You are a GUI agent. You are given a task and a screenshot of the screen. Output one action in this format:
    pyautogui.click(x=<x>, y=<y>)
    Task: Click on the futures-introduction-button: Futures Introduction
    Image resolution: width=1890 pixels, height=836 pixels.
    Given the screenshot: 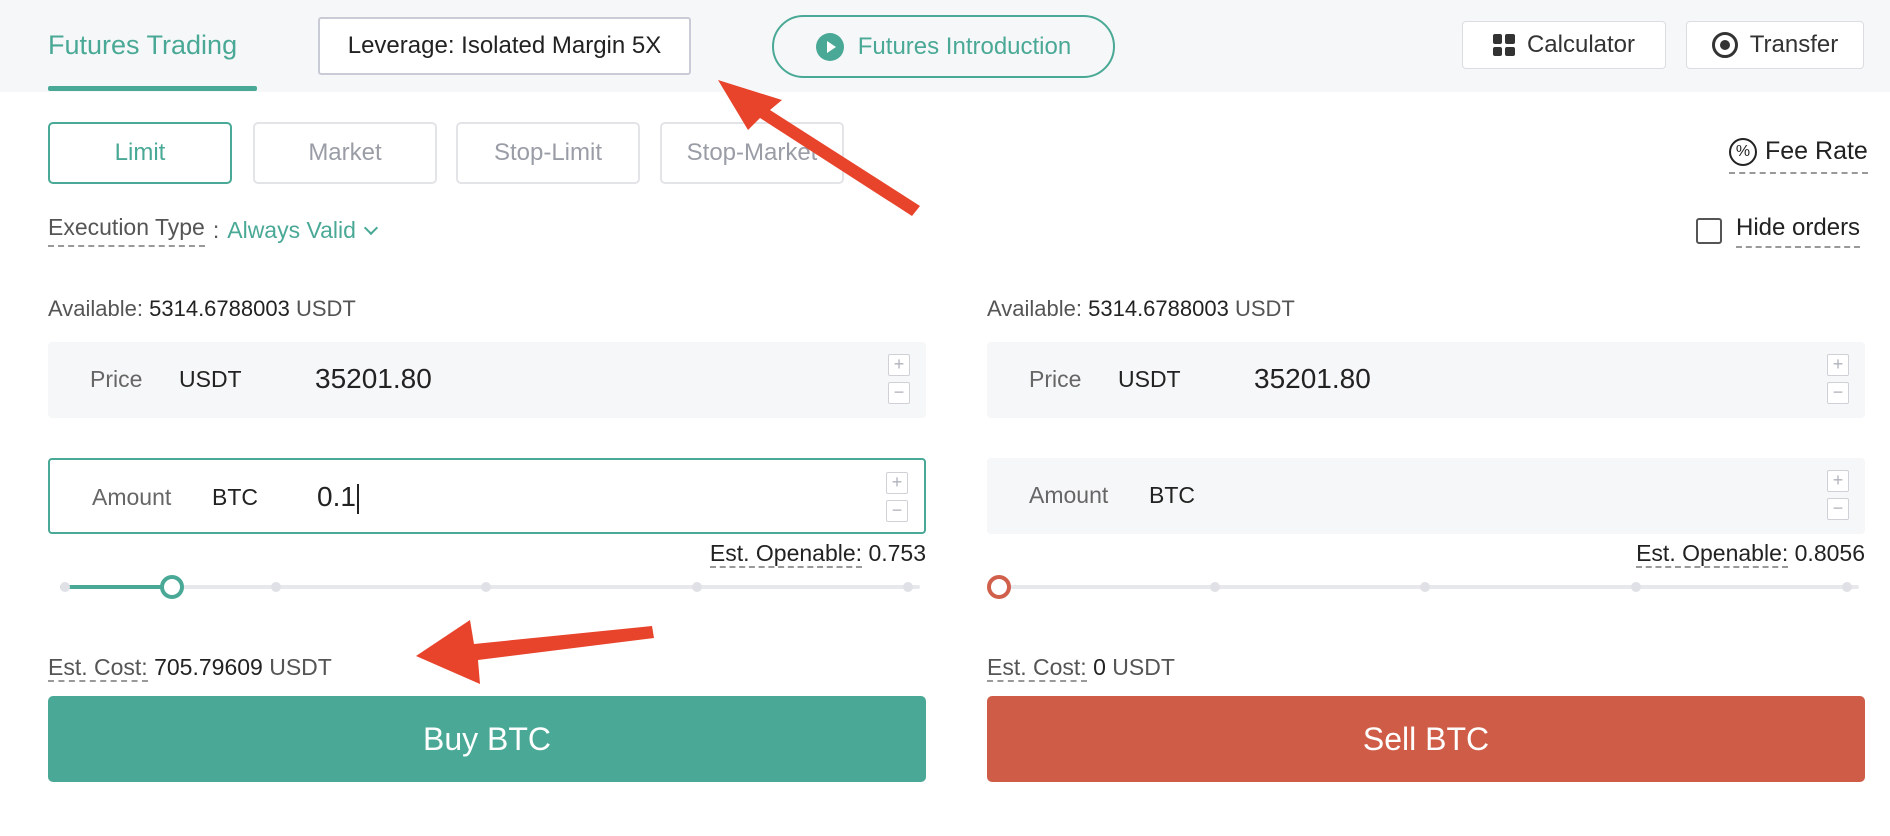 What is the action you would take?
    pyautogui.click(x=943, y=46)
    